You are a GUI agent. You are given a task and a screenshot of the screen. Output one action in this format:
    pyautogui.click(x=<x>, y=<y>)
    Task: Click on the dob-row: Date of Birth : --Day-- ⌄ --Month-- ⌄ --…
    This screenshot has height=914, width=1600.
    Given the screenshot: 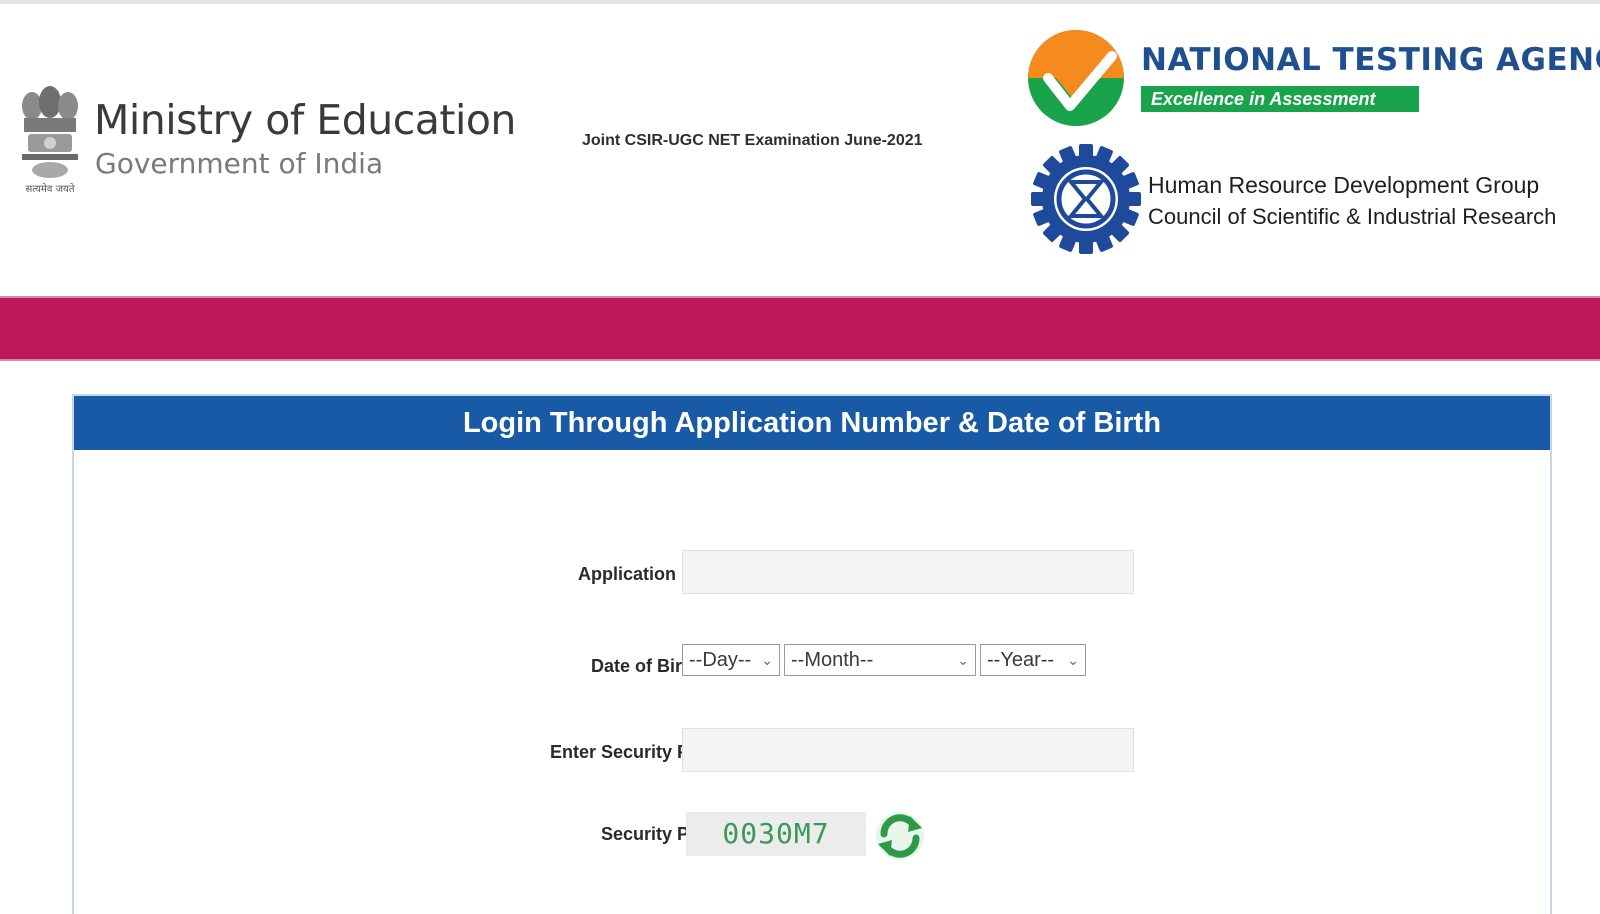 What is the action you would take?
    pyautogui.click(x=812, y=666)
    